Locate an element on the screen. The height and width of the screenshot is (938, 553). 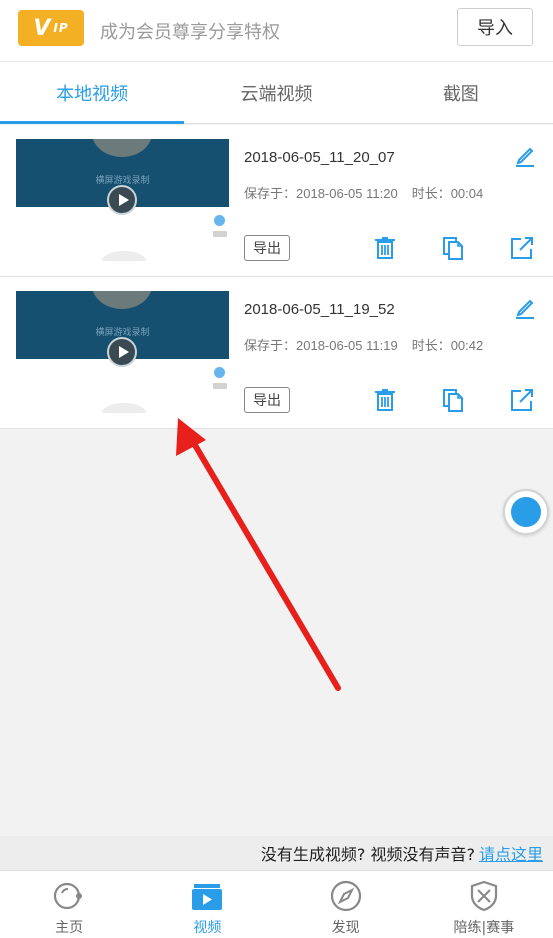
import-button: 导入 is located at coordinates (495, 27).